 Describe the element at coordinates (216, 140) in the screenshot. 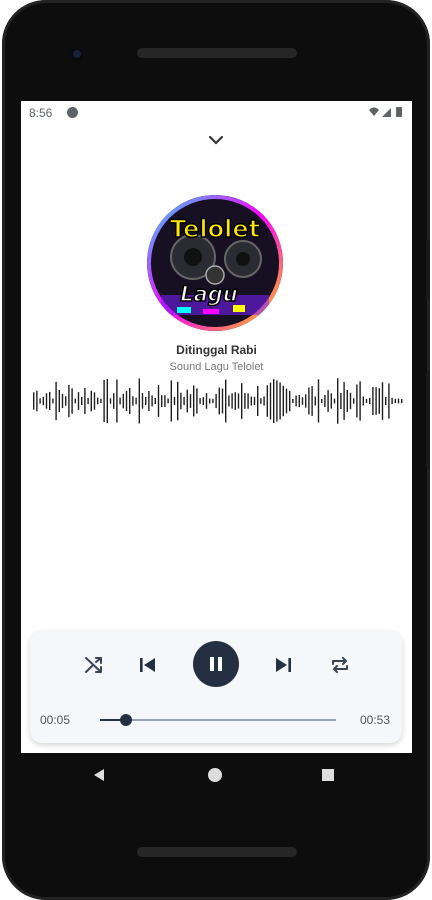

I see `collapse-chevron-icon` at that location.